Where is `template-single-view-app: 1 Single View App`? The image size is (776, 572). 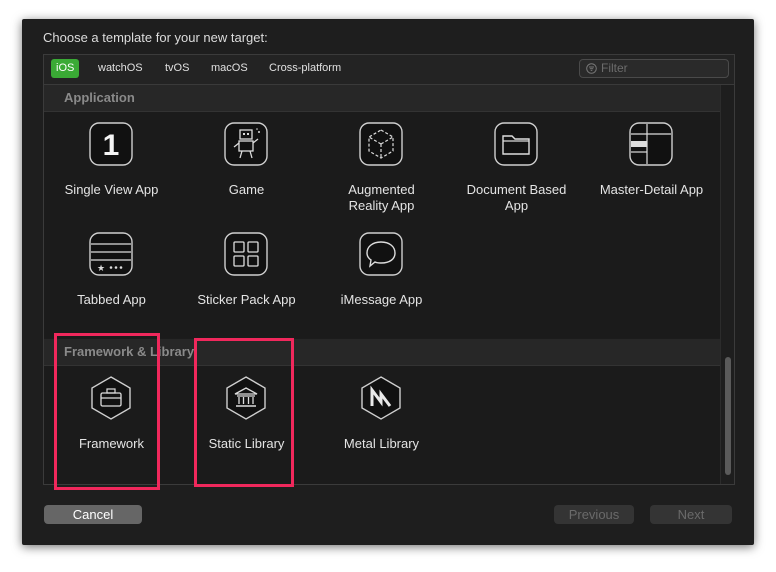
template-single-view-app: 1 Single View App is located at coordinates (111, 167).